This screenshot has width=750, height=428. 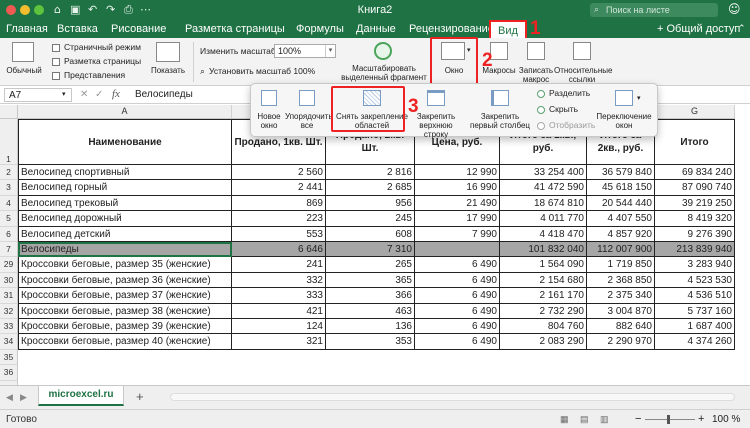 What do you see at coordinates (279, 296) in the screenshot?
I see `table-cell: 333` at bounding box center [279, 296].